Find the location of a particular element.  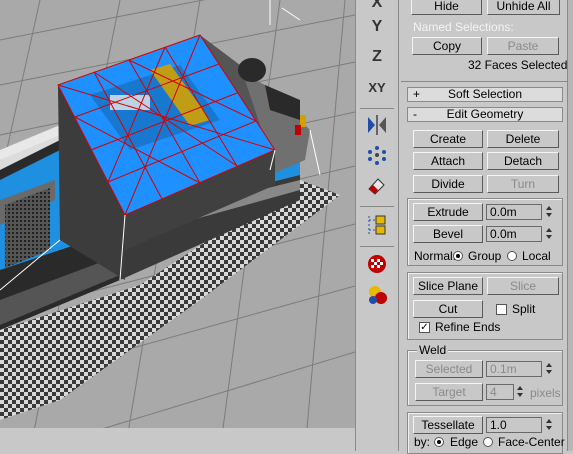

rollout-soft-selection: + Soft Selection is located at coordinates (485, 94).